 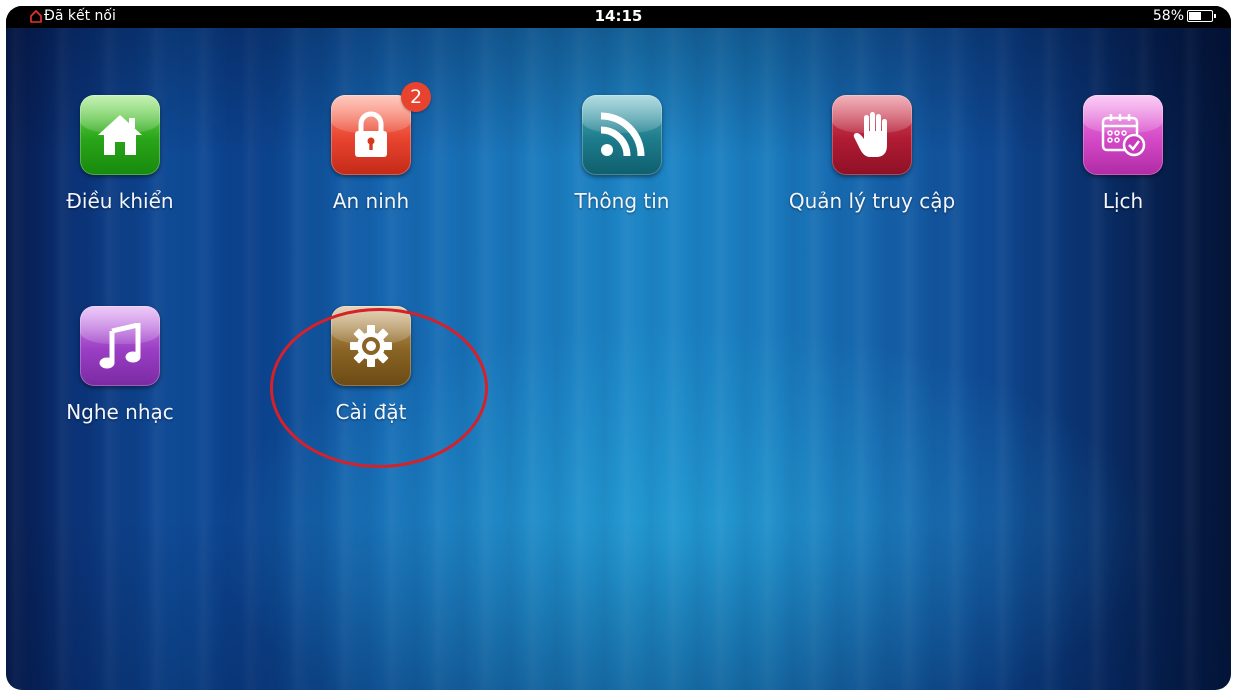 I want to click on app-label: Cài đặt, so click(x=371, y=412).